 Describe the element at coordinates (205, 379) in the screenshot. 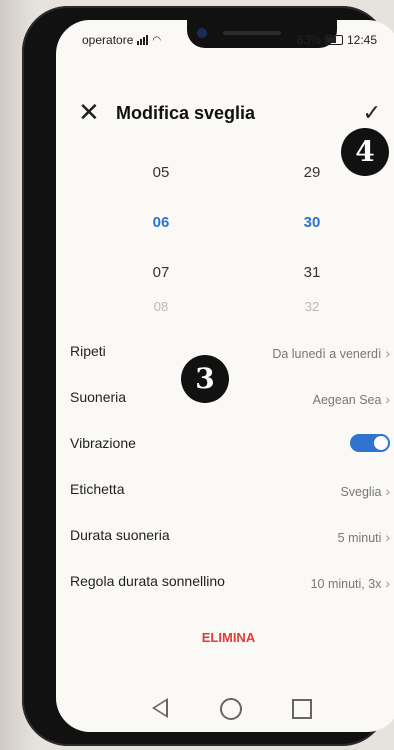

I see `annotation-badge: 3` at that location.